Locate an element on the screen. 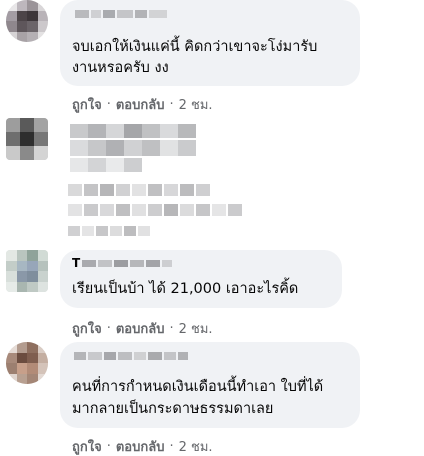 The image size is (424, 456). comment-text-line-1: จบเอกให้เงินแค่นี้ คิดกว่าเขาจะโง่มารับ is located at coordinates (195, 47).